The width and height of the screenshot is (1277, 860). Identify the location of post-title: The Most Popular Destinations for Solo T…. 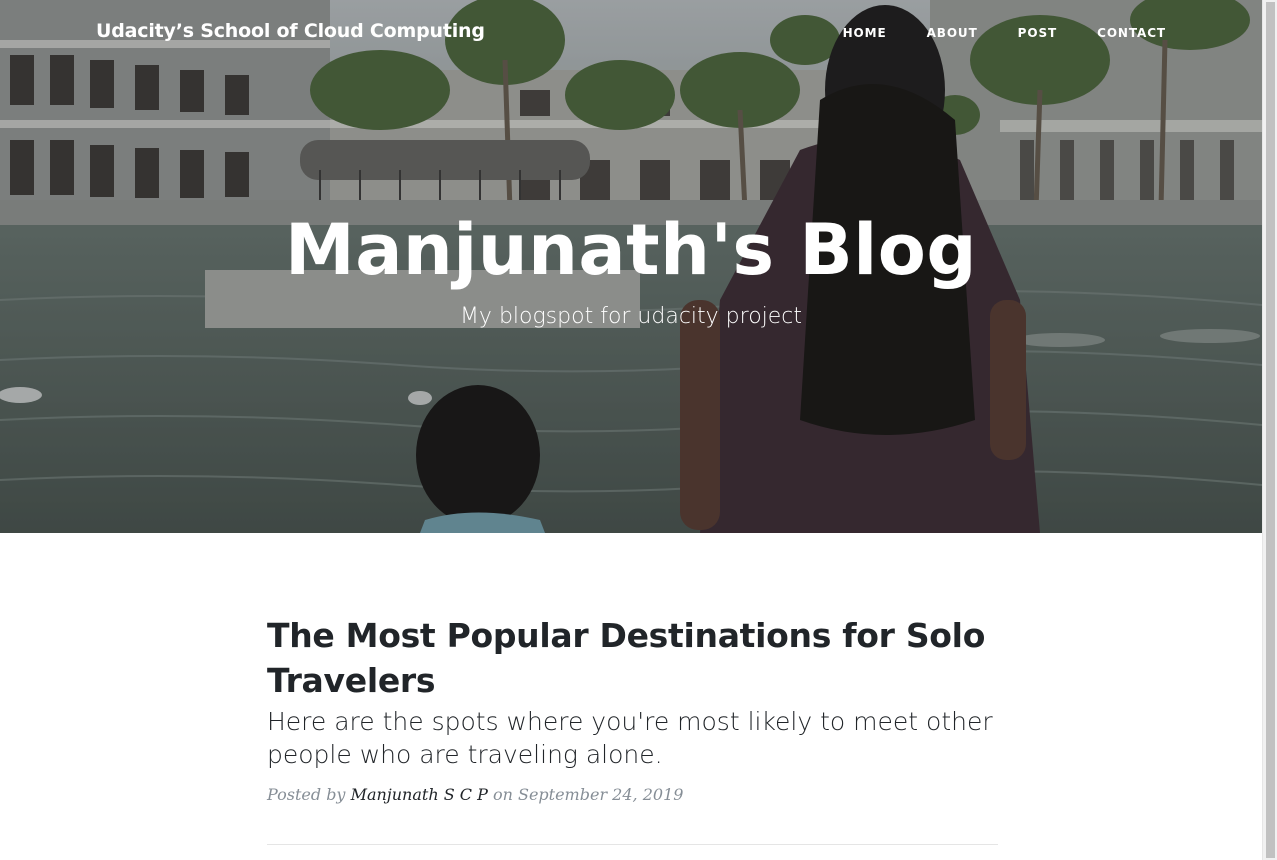
(632, 658).